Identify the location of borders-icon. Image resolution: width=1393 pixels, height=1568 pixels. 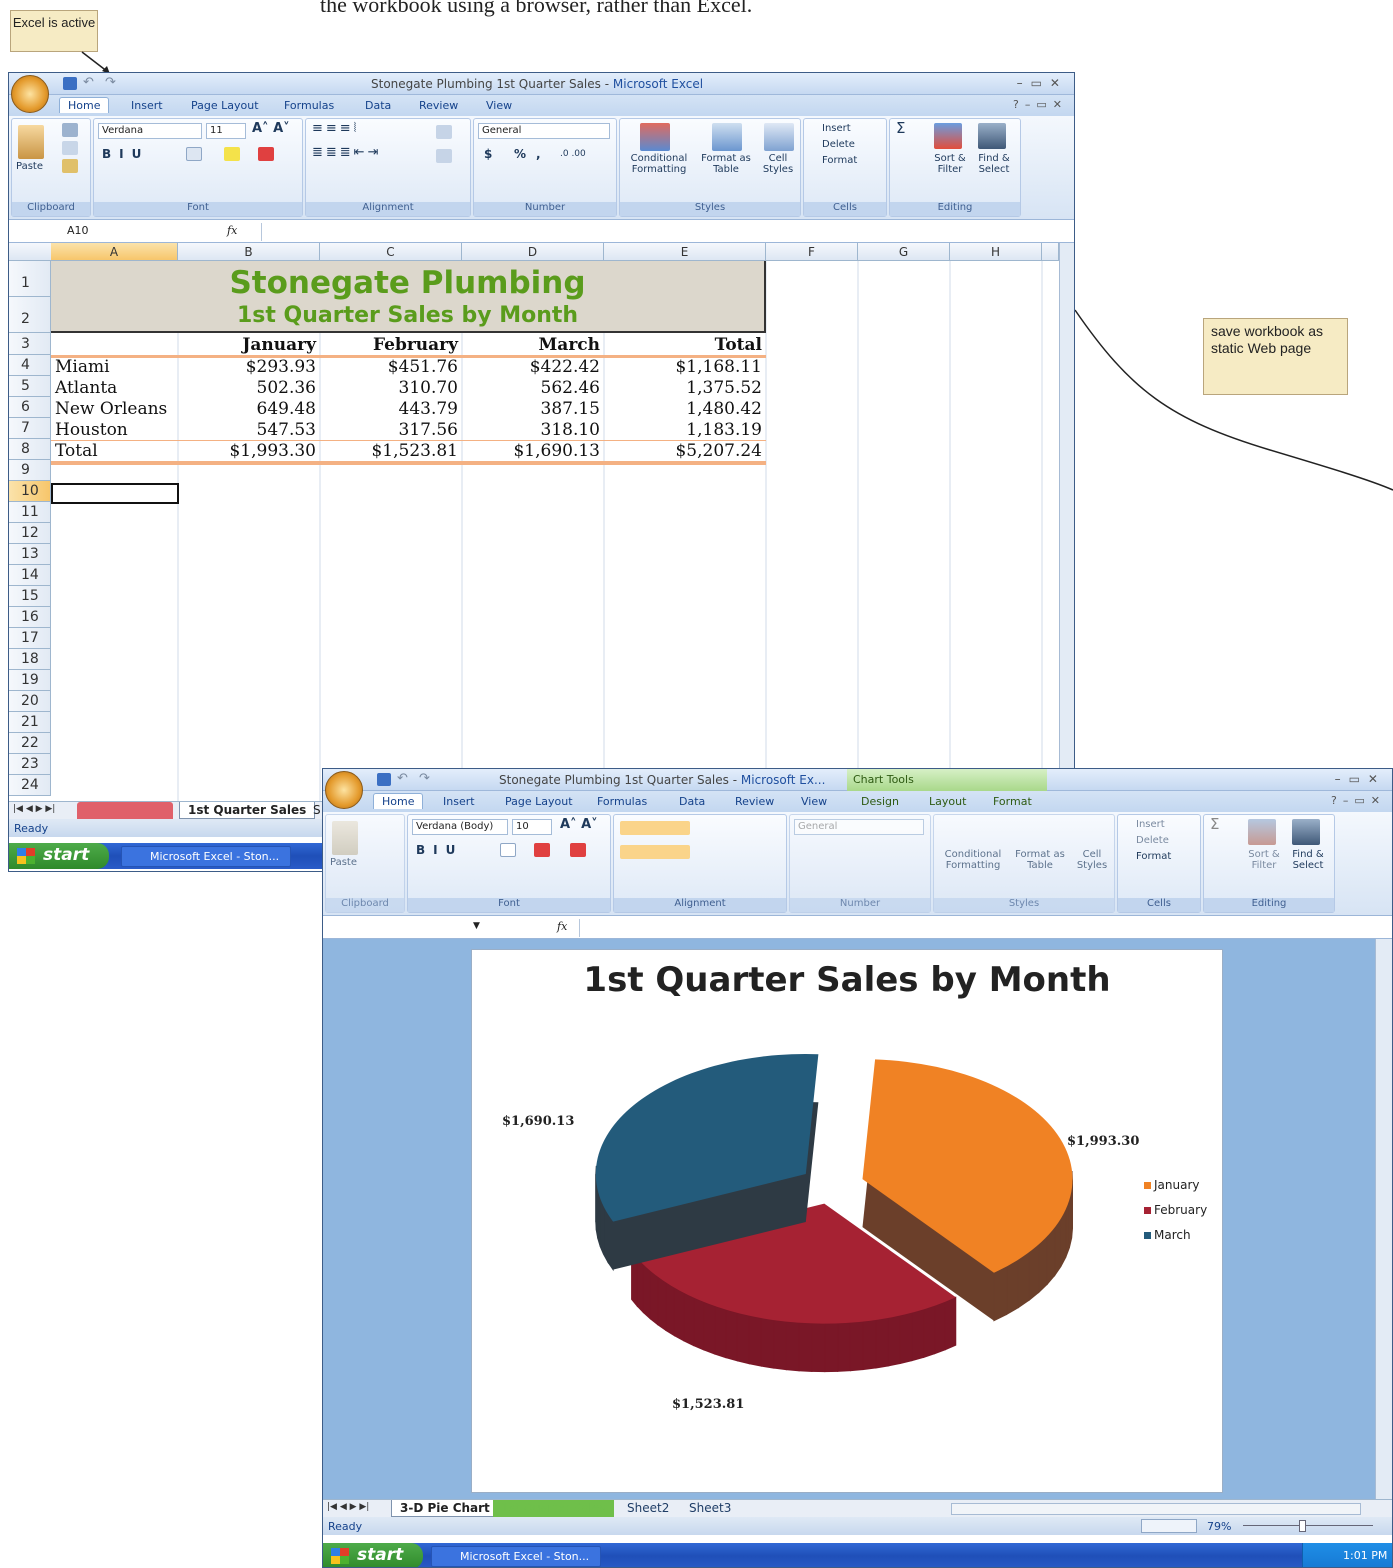
(194, 154).